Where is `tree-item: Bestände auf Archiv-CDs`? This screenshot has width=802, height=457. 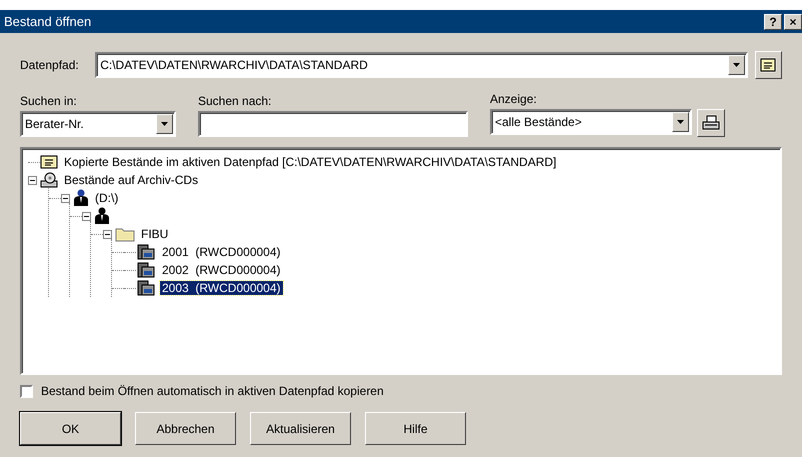 tree-item: Bestände auf Archiv-CDs is located at coordinates (131, 180).